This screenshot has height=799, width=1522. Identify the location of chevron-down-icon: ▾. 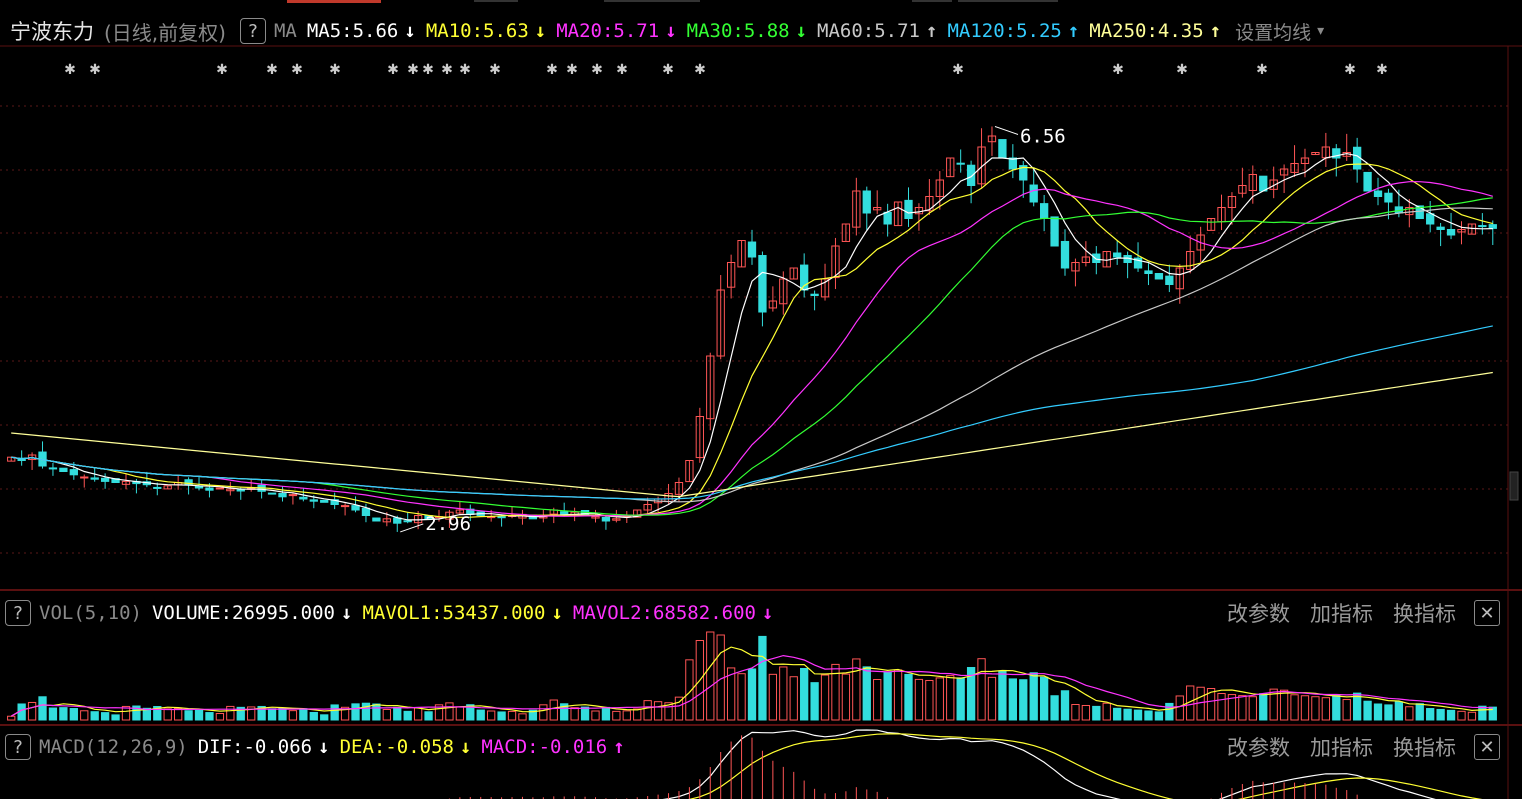
(1320, 31).